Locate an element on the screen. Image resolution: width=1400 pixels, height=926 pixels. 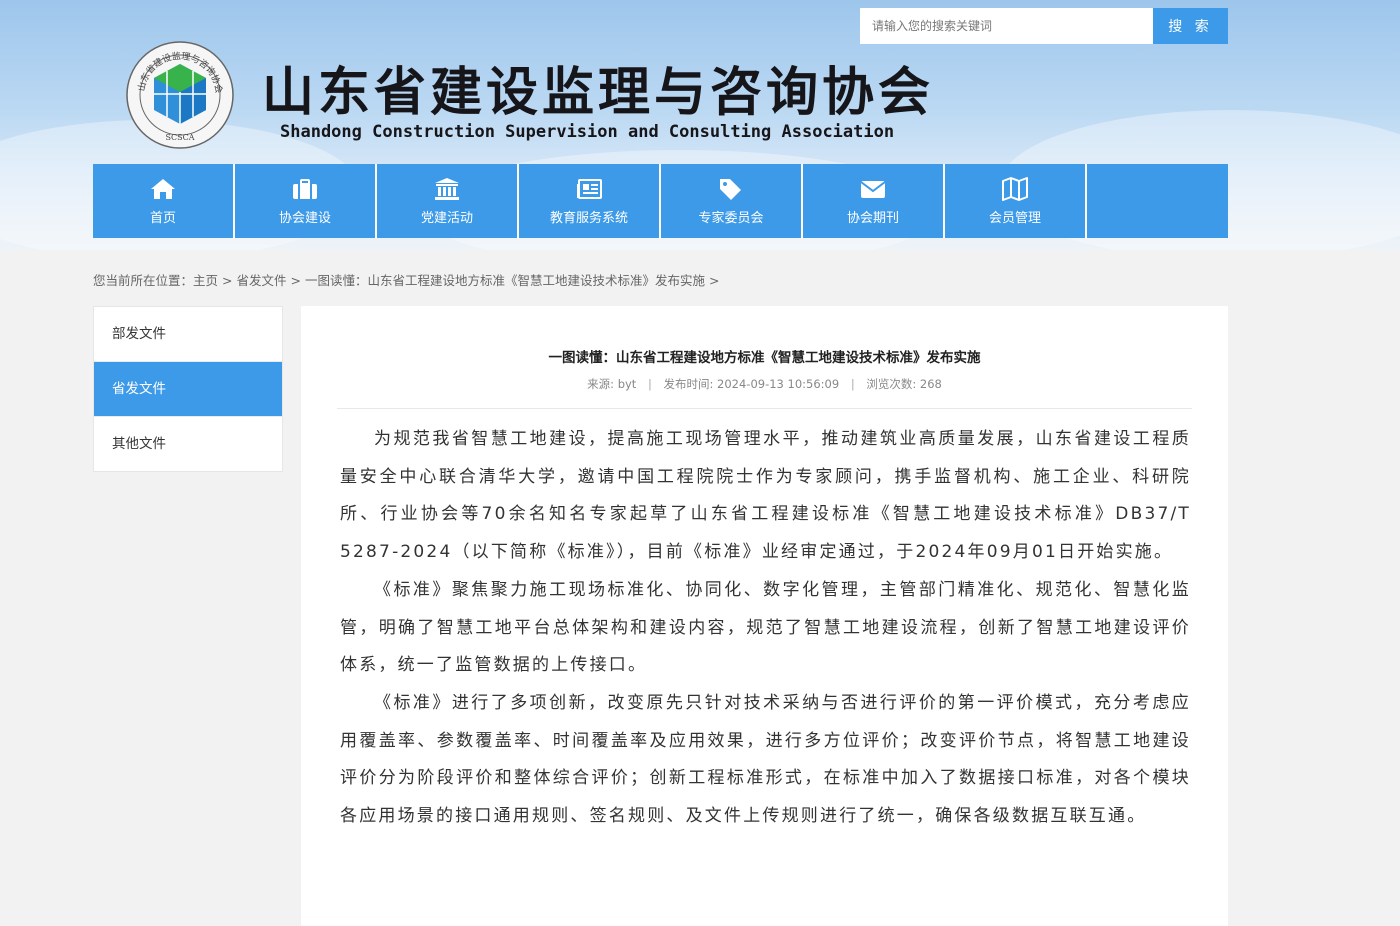
nav-item-members: 会员管理 is located at coordinates (1016, 201).